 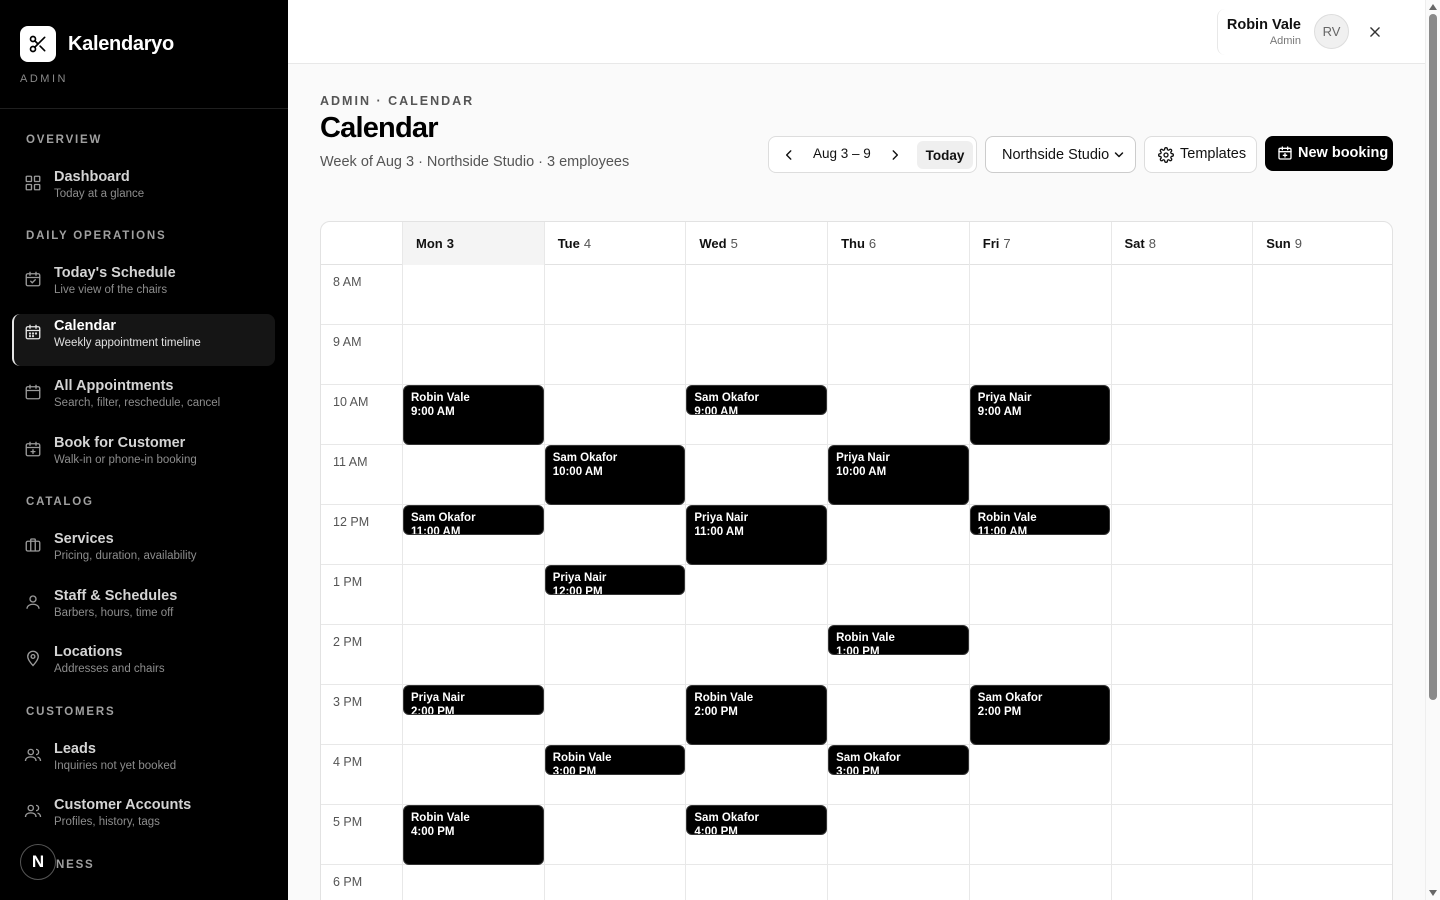 I want to click on hour-label: 3 PM, so click(x=348, y=702).